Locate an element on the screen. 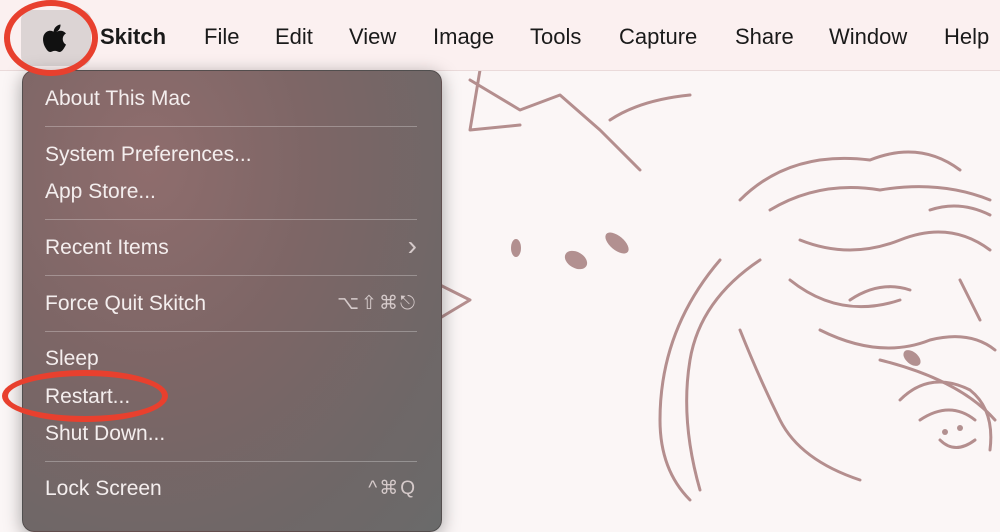 The width and height of the screenshot is (1000, 532). menu-item-sleep: Sleep is located at coordinates (231, 359).